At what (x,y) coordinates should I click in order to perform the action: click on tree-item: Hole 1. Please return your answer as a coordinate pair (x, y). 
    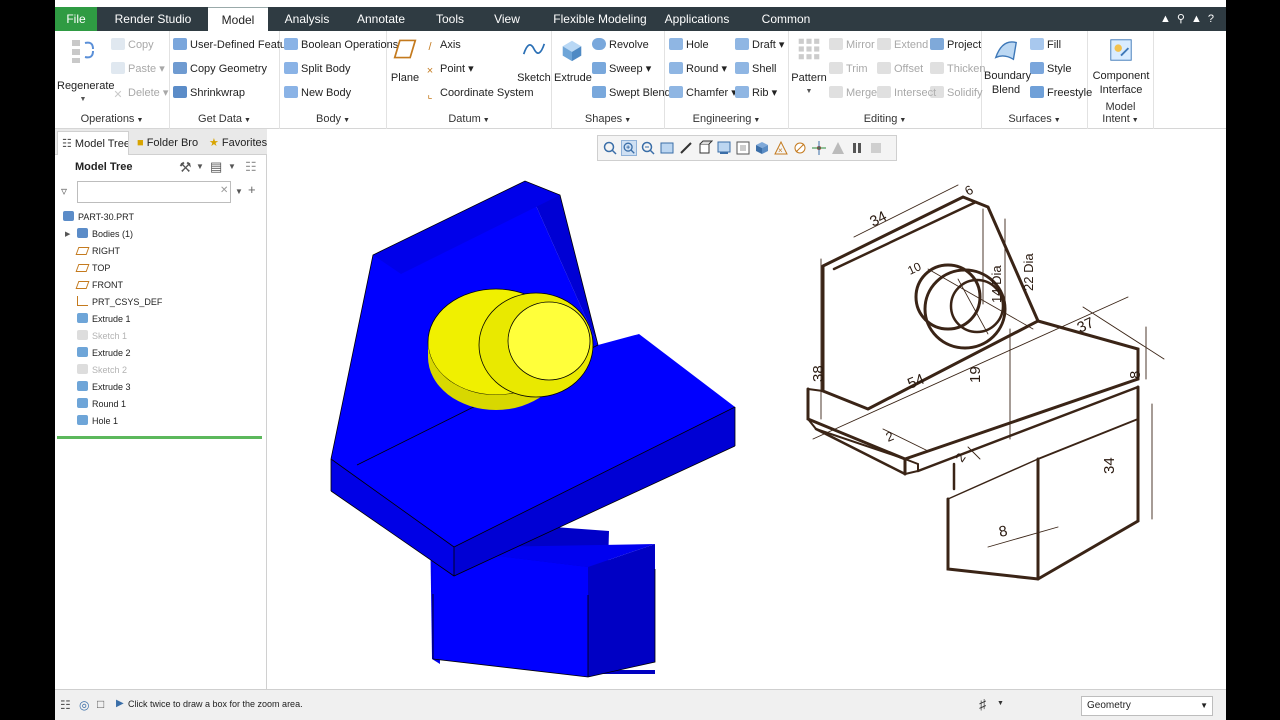
    Looking at the image, I should click on (161, 421).